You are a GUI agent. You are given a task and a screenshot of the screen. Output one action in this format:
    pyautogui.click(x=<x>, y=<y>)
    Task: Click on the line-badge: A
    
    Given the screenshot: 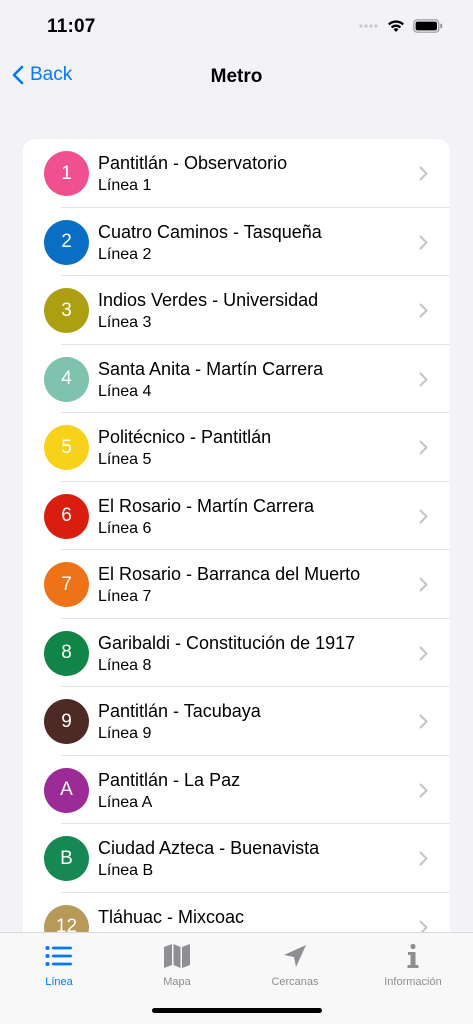 What is the action you would take?
    pyautogui.click(x=66, y=790)
    